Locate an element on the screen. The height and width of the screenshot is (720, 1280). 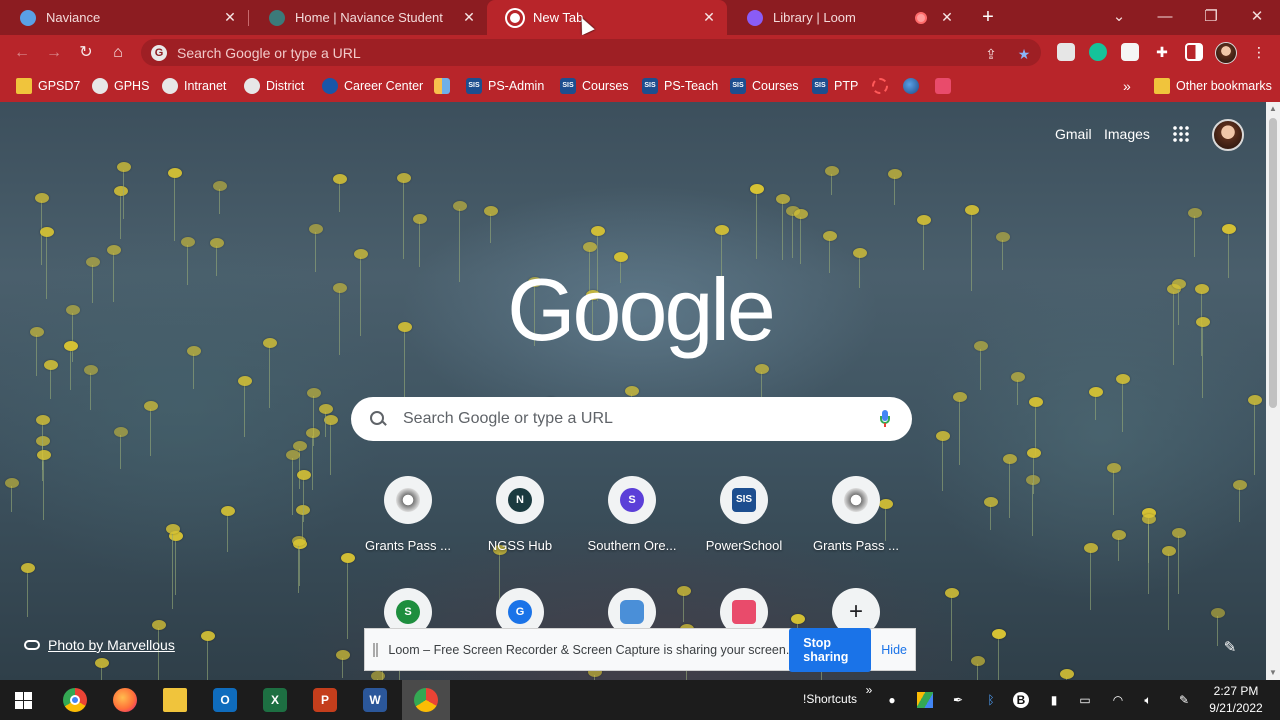
windows-start-icon is located at coordinates (23, 700).